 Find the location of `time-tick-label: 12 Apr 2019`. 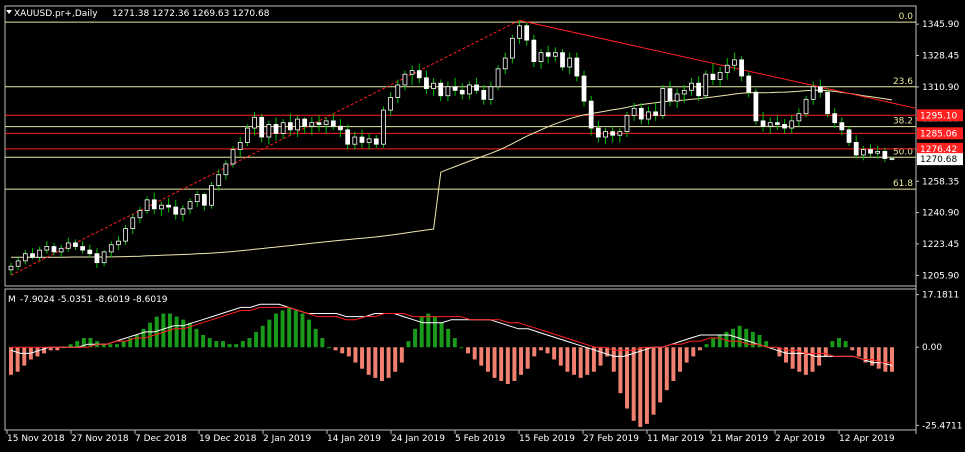

time-tick-label: 12 Apr 2019 is located at coordinates (867, 439).